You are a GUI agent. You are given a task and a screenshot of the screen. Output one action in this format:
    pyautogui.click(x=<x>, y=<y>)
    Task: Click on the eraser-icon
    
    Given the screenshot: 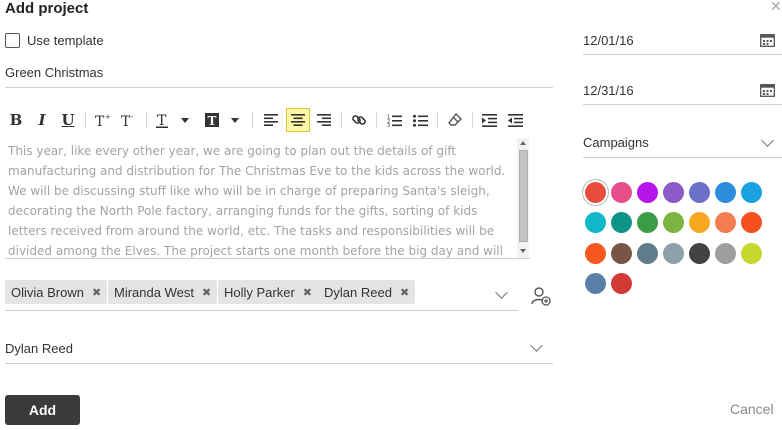 What is the action you would take?
    pyautogui.click(x=455, y=119)
    